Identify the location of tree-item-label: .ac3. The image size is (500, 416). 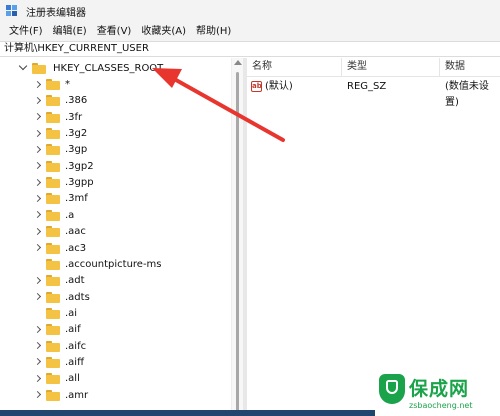
(76, 248).